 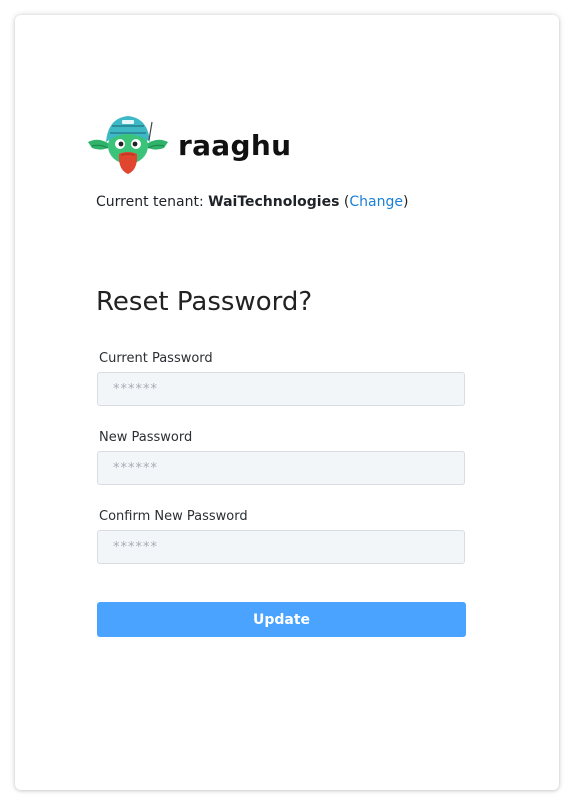 What do you see at coordinates (405, 202) in the screenshot?
I see `tenant-close-paren: )` at bounding box center [405, 202].